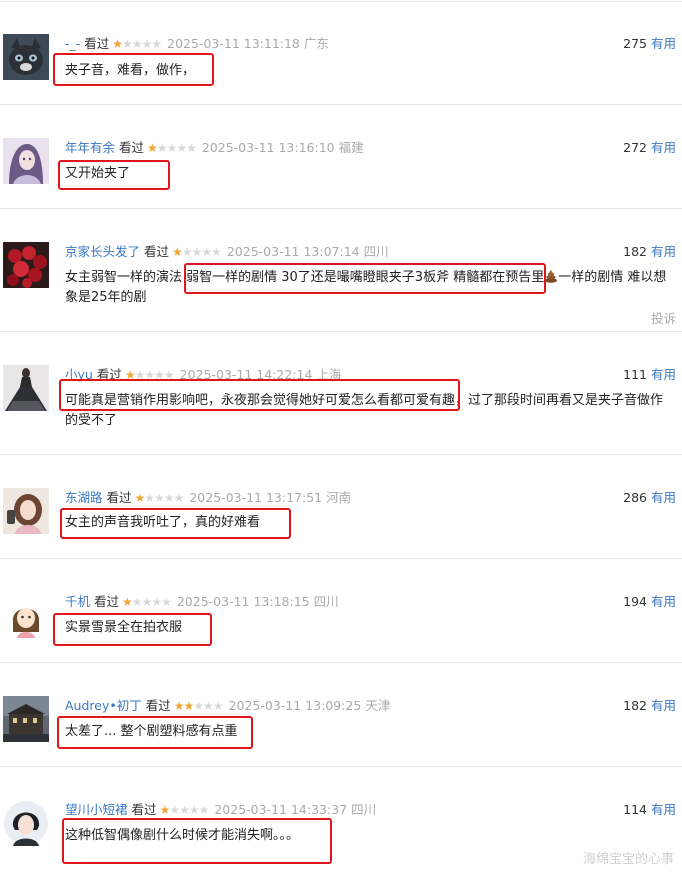 This screenshot has height=872, width=682. I want to click on comment-location: 上海, so click(329, 374).